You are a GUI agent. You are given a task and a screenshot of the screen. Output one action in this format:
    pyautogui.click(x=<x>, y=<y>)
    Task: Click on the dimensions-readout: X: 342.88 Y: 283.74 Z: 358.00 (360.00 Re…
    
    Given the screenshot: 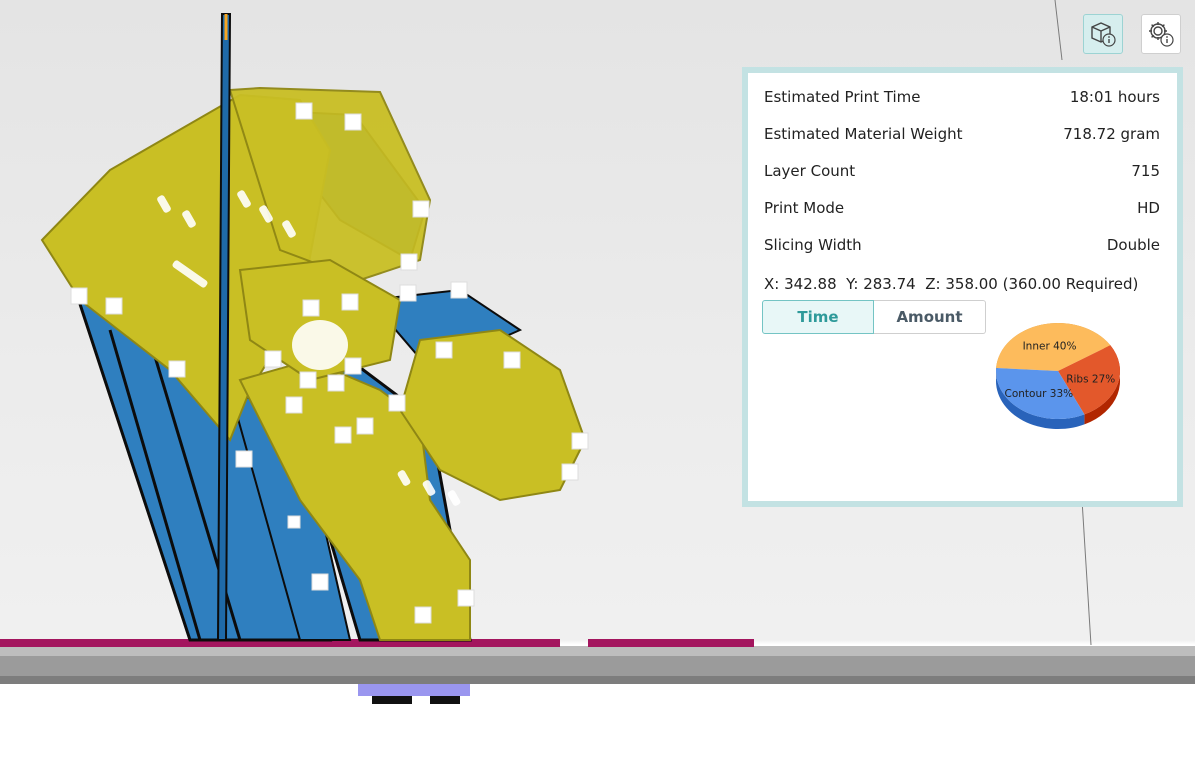 What is the action you would take?
    pyautogui.click(x=951, y=284)
    